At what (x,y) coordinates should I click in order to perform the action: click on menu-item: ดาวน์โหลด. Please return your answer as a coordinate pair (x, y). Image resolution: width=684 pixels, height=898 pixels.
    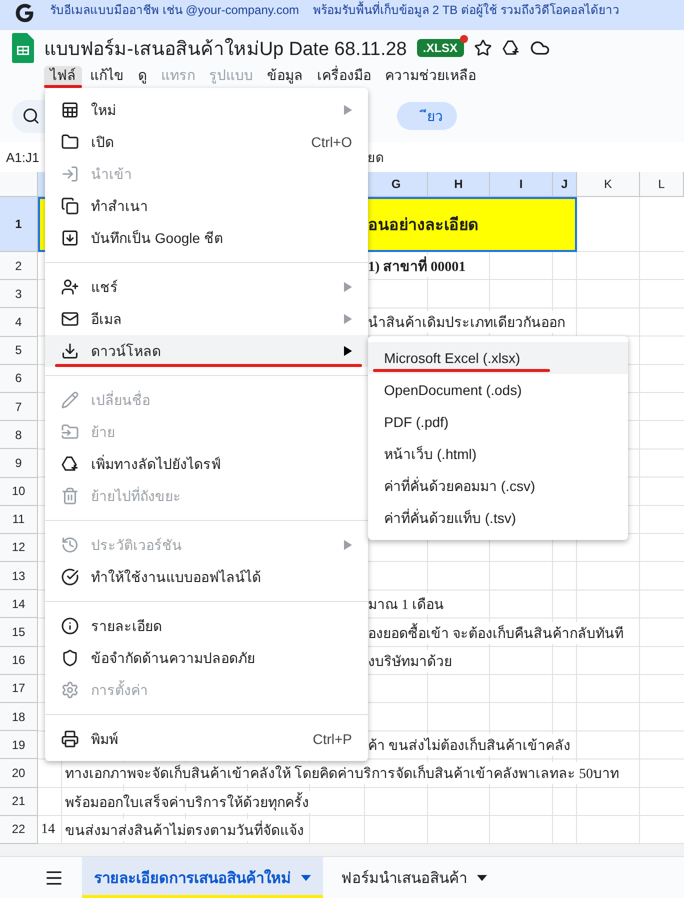
    Looking at the image, I should click on (206, 351).